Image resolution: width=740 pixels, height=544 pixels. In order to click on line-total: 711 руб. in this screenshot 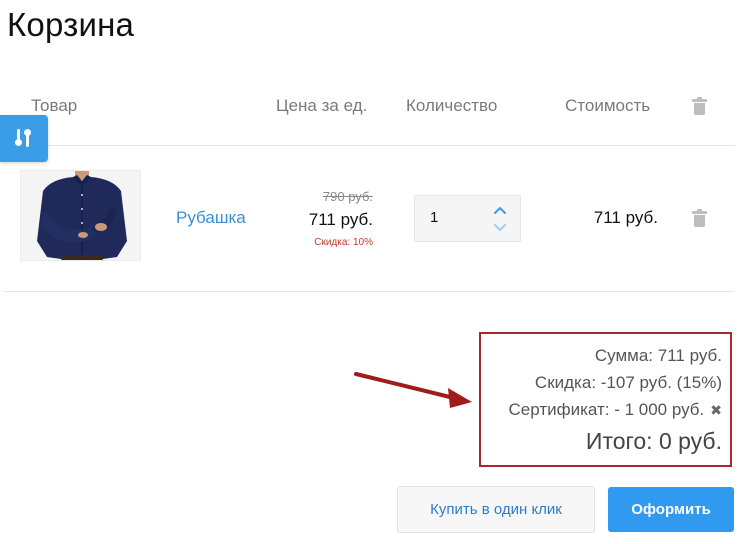, I will do `click(625, 217)`.